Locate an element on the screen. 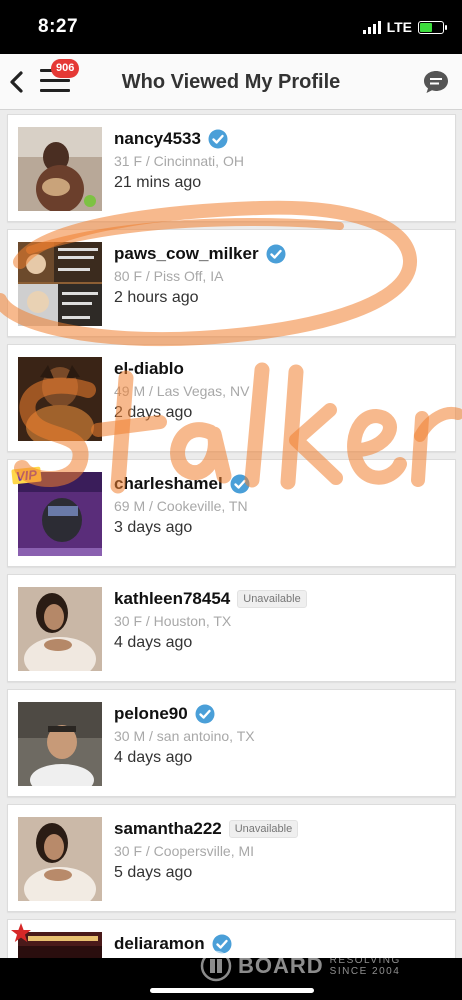  status-indicators: LTE is located at coordinates (404, 27).